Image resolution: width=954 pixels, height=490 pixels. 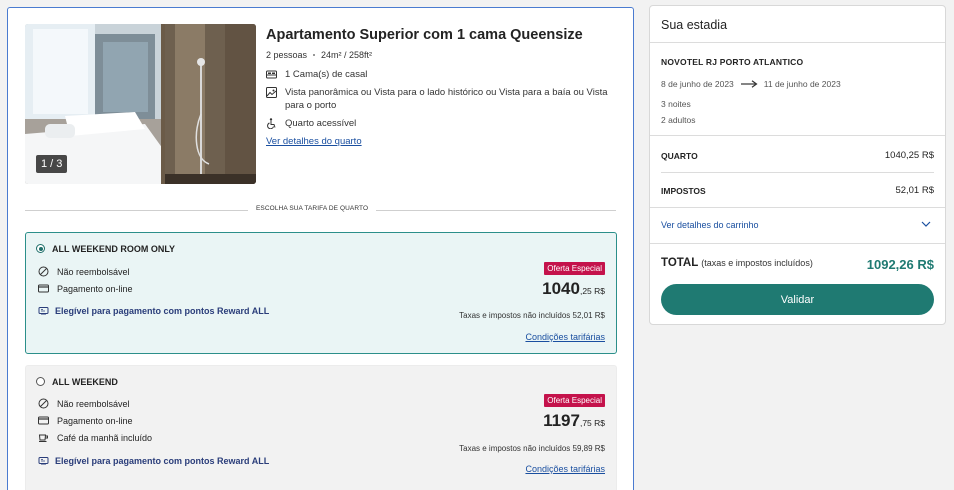 What do you see at coordinates (914, 190) in the screenshot?
I see `tax-value: 52,01 R$` at bounding box center [914, 190].